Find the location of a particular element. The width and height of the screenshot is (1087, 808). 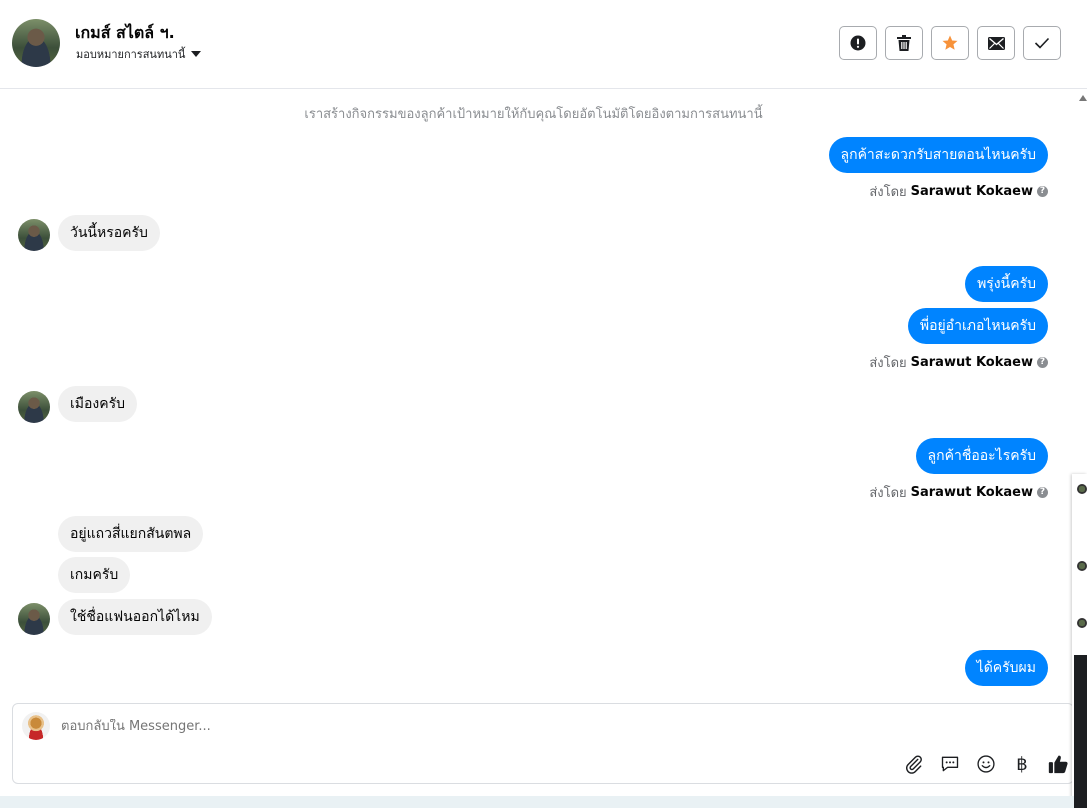

thumbs-up-icon is located at coordinates (1058, 764).